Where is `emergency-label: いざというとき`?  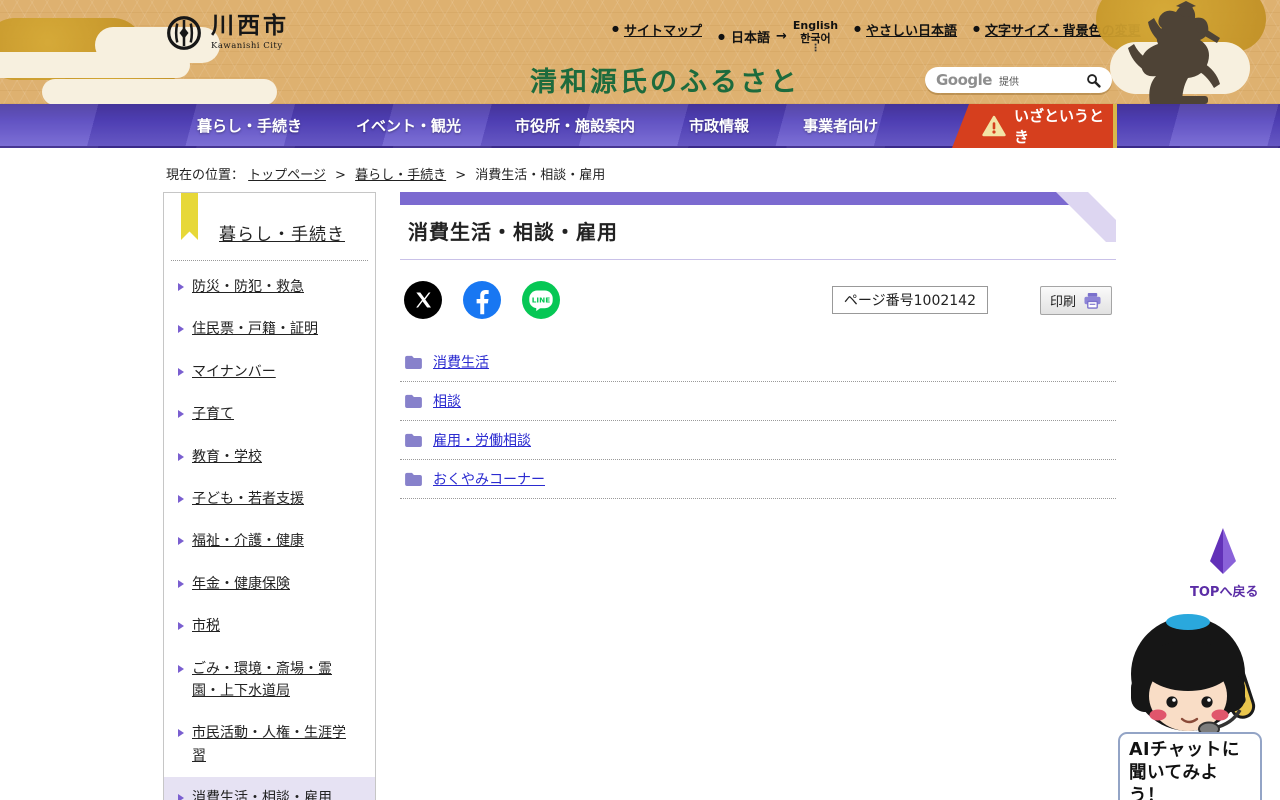
emergency-label: いざというとき is located at coordinates (1059, 126).